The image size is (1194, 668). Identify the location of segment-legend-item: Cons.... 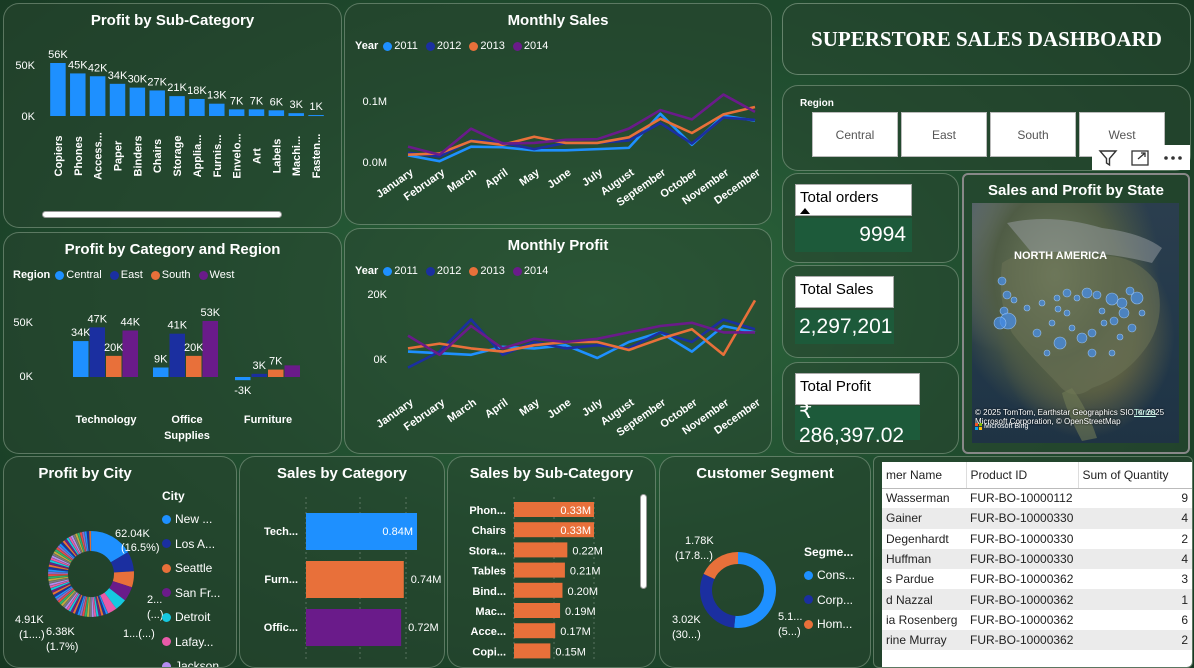
(829, 575).